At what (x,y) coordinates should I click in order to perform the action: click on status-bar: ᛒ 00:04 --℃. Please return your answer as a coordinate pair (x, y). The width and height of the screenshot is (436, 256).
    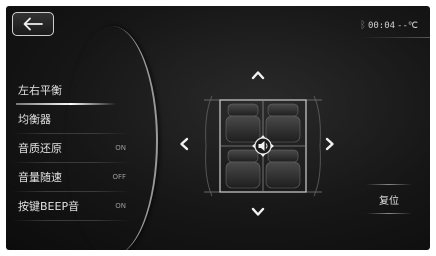
    Looking at the image, I should click on (389, 25).